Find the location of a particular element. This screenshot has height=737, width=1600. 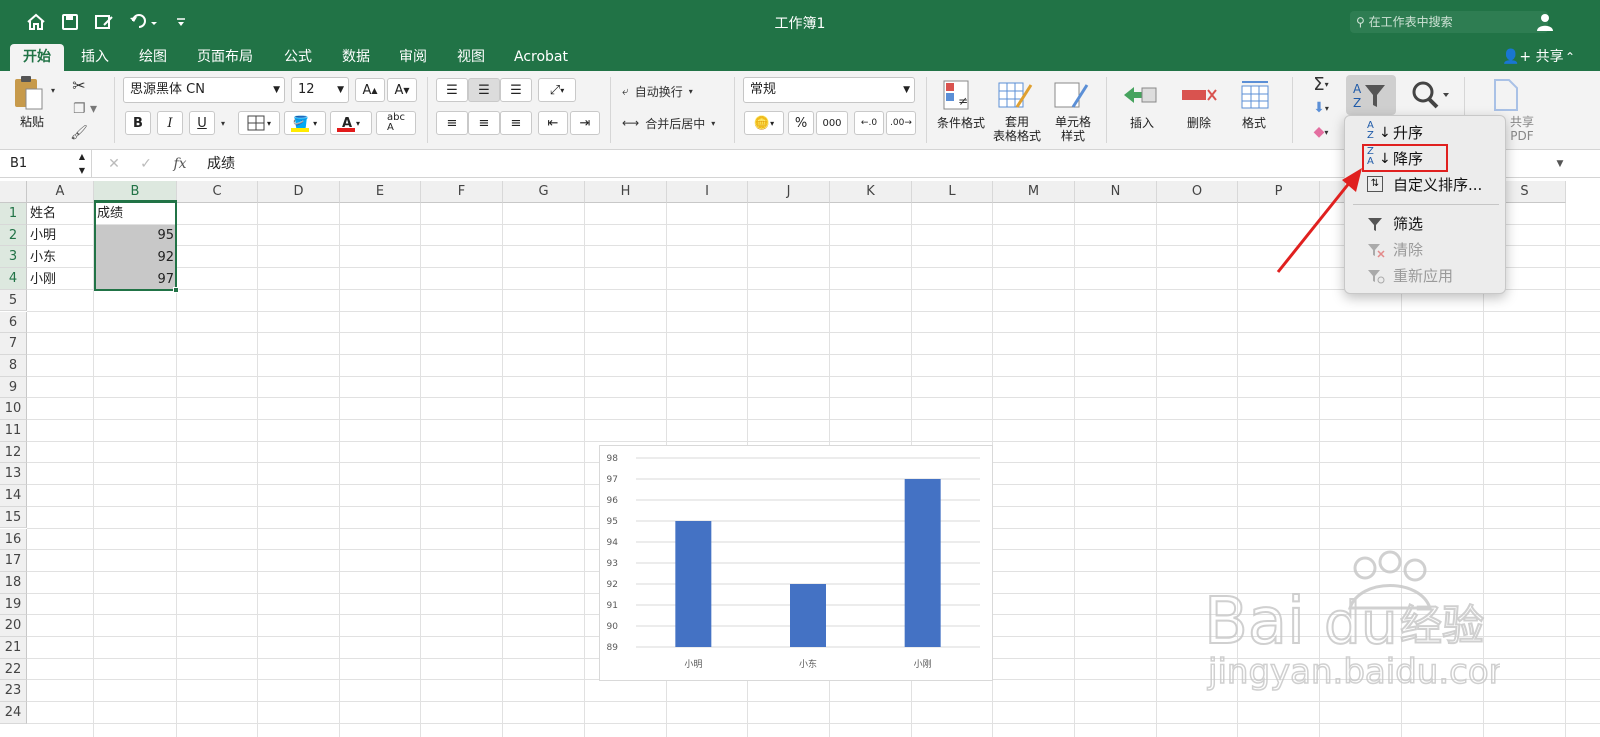

row-header-14: 14 is located at coordinates (13, 496).